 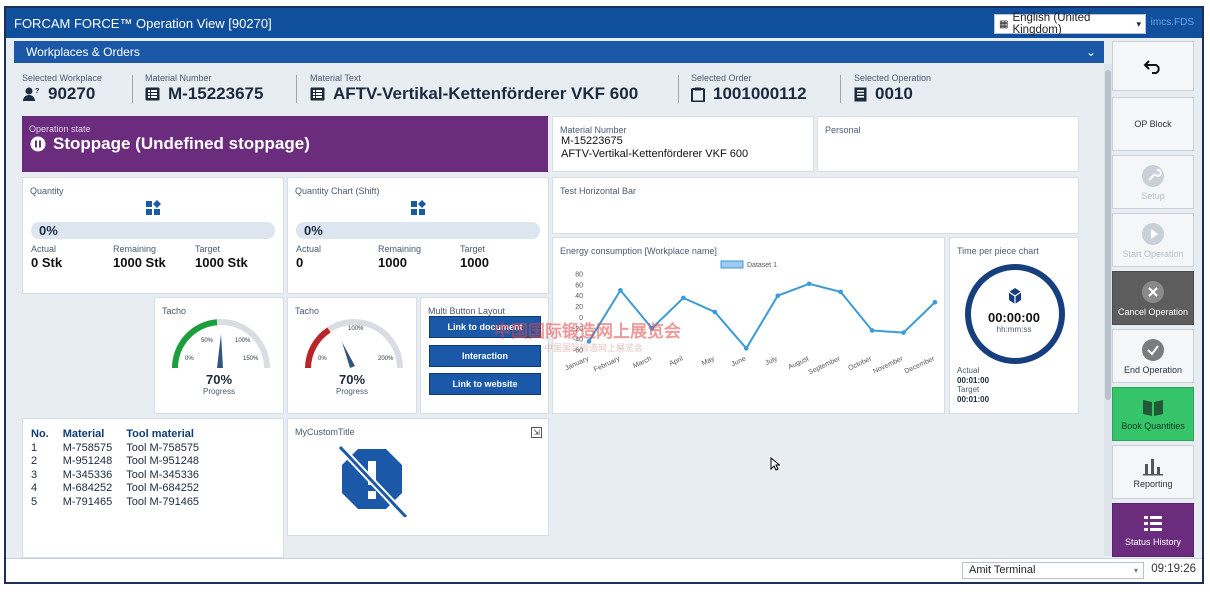 I want to click on material-text-value: AFTV-Vertikal-Kettenförderer VKF 600, so click(x=486, y=93).